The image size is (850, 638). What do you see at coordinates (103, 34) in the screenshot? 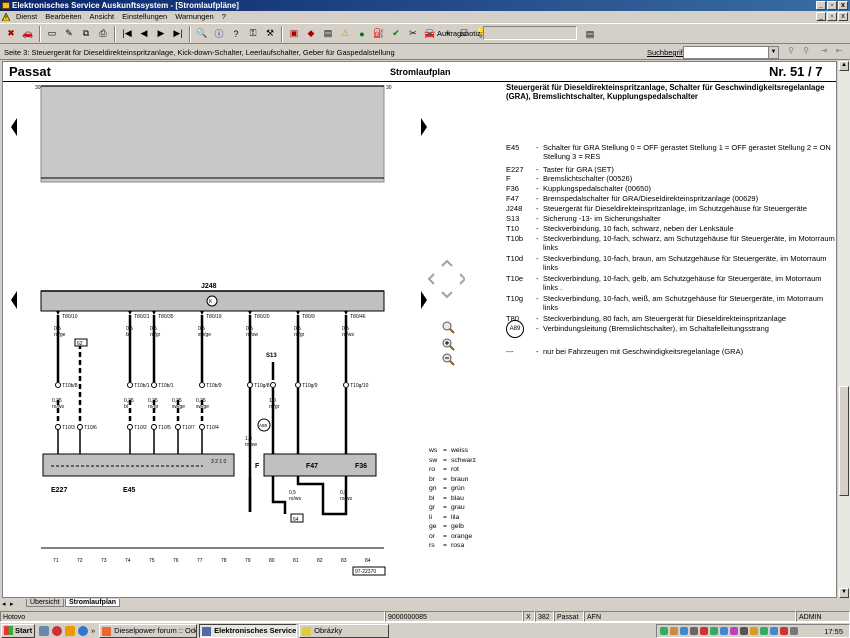
I see `print-icon: ⎙` at bounding box center [103, 34].